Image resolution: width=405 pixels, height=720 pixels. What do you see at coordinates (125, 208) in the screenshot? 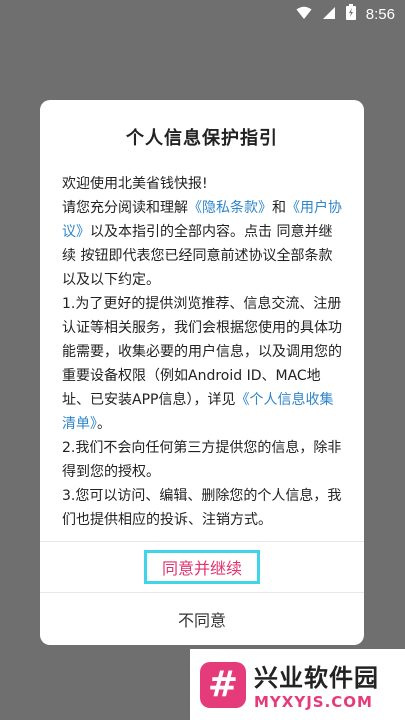
I see `paragraph-text: 请您充分阅读和理解` at bounding box center [125, 208].